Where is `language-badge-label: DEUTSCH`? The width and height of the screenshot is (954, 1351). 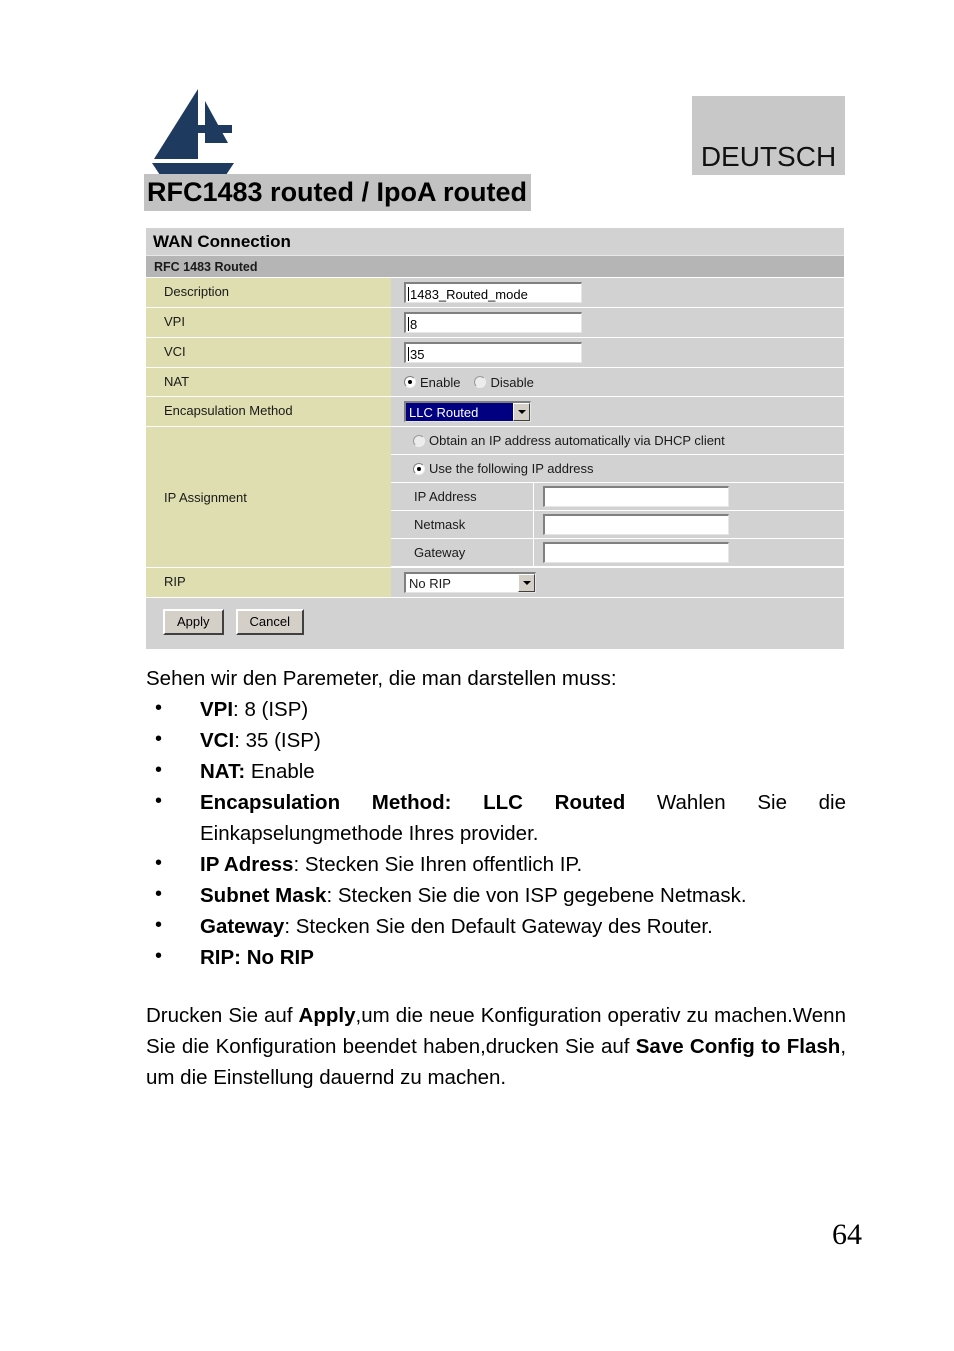
language-badge-label: DEUTSCH is located at coordinates (768, 156).